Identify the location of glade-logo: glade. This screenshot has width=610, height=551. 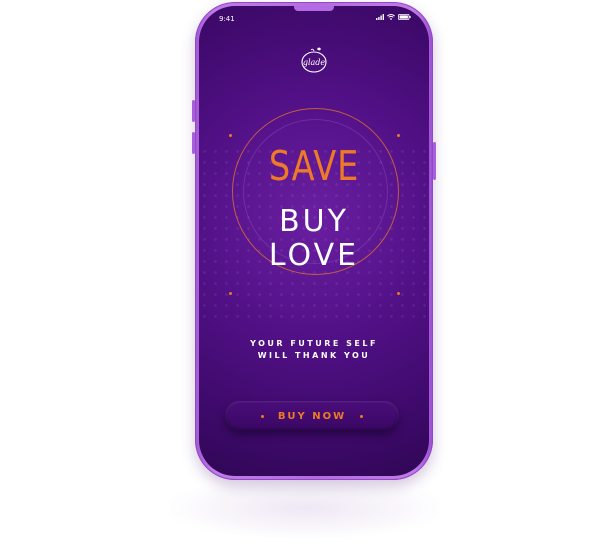
(314, 60).